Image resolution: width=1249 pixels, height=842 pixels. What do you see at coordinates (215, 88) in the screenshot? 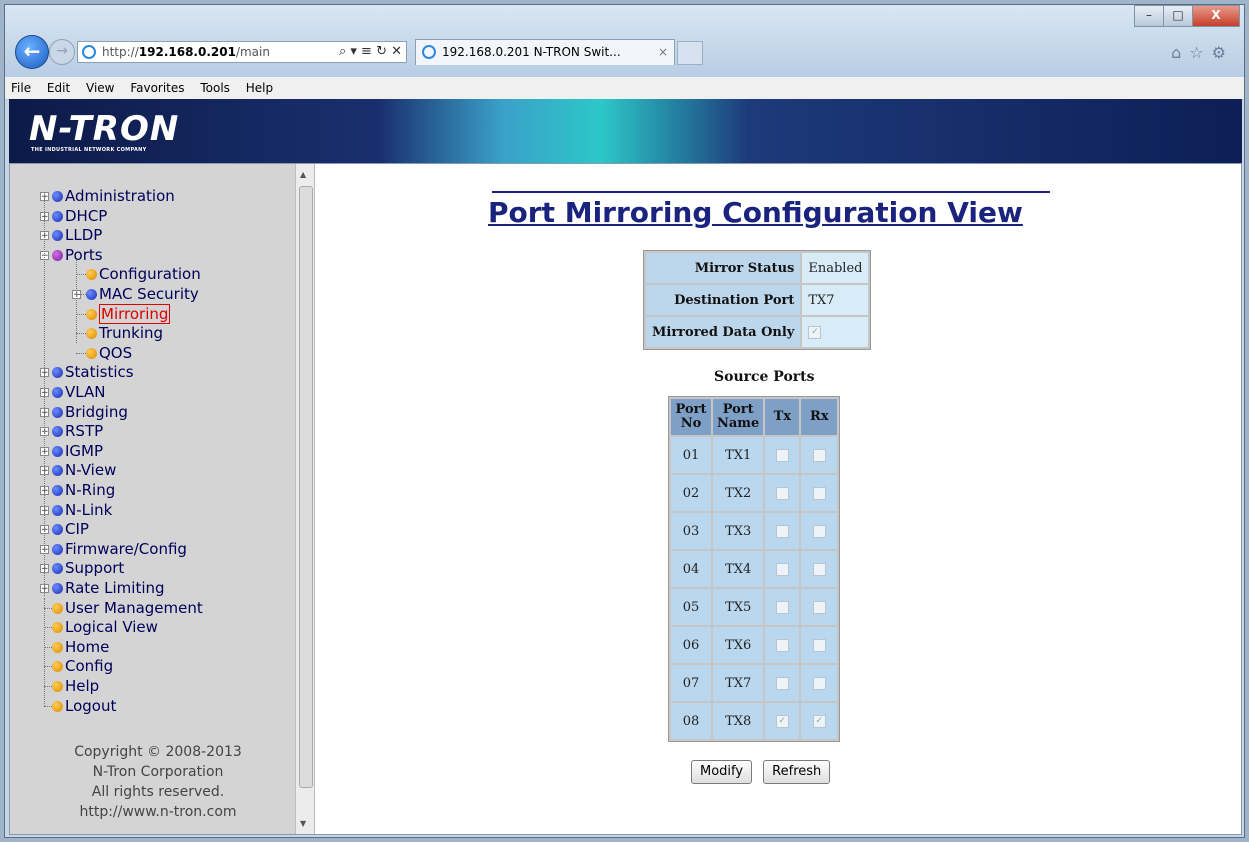
I see `menu-tools: Tools` at bounding box center [215, 88].